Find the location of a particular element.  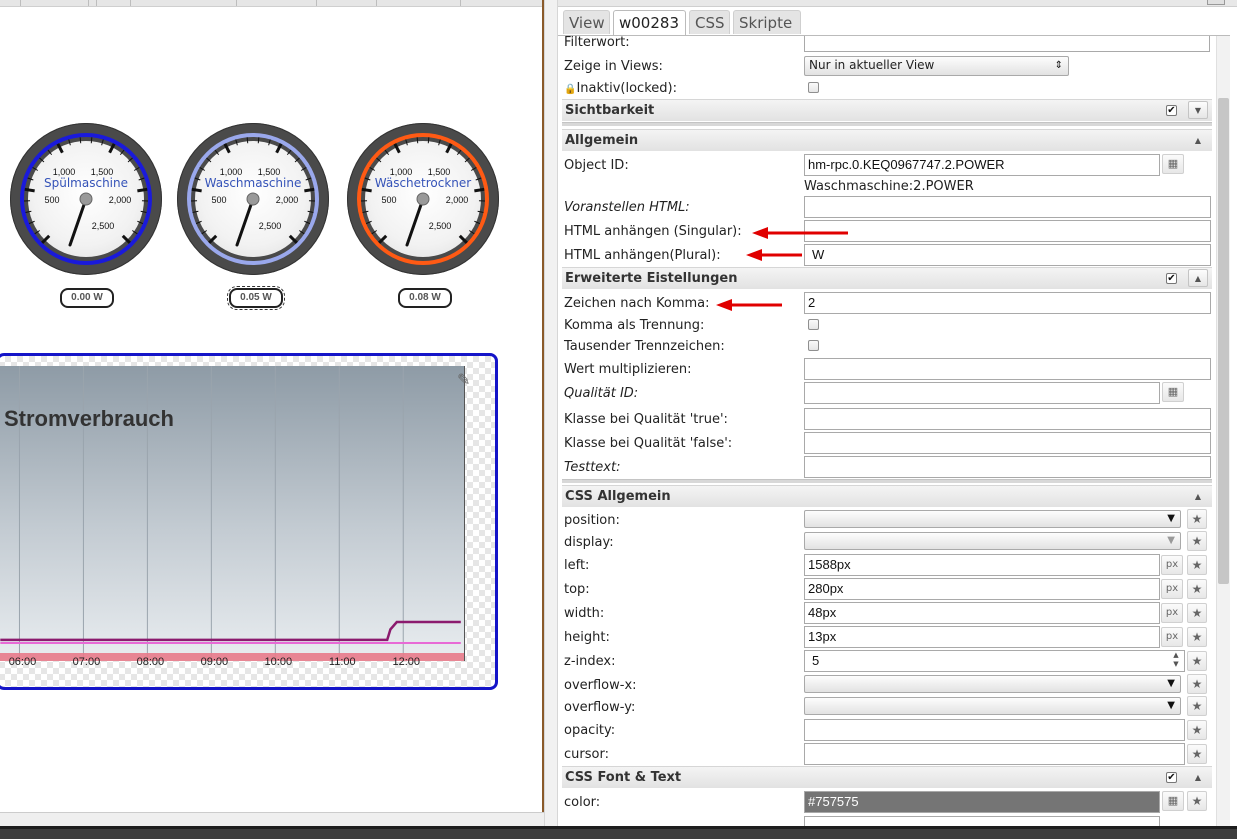

tab-skripte: Skripte is located at coordinates (767, 22).